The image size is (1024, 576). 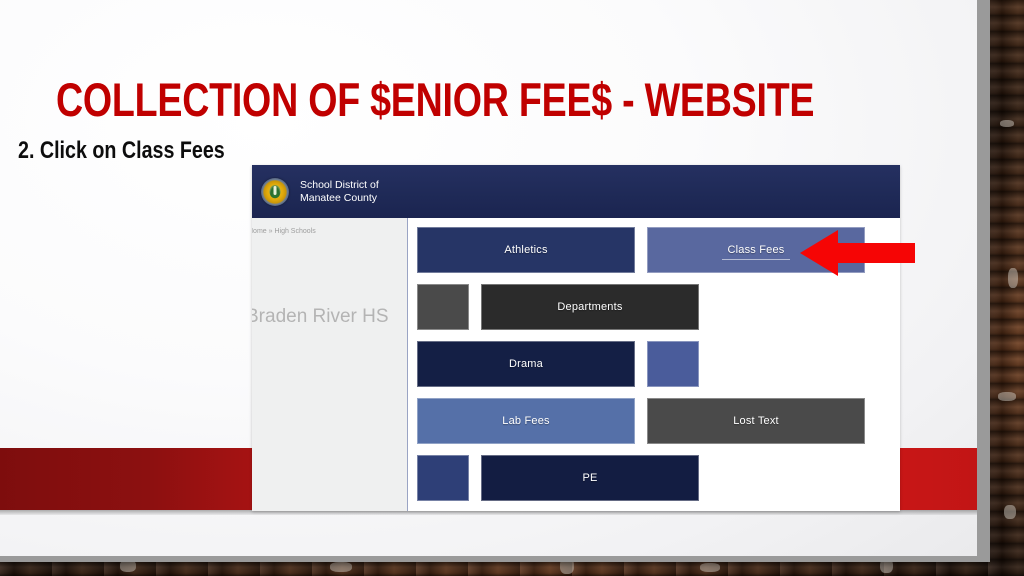 What do you see at coordinates (330, 364) in the screenshot?
I see `site-sidebar: Home » High Schools Braden River HS` at bounding box center [330, 364].